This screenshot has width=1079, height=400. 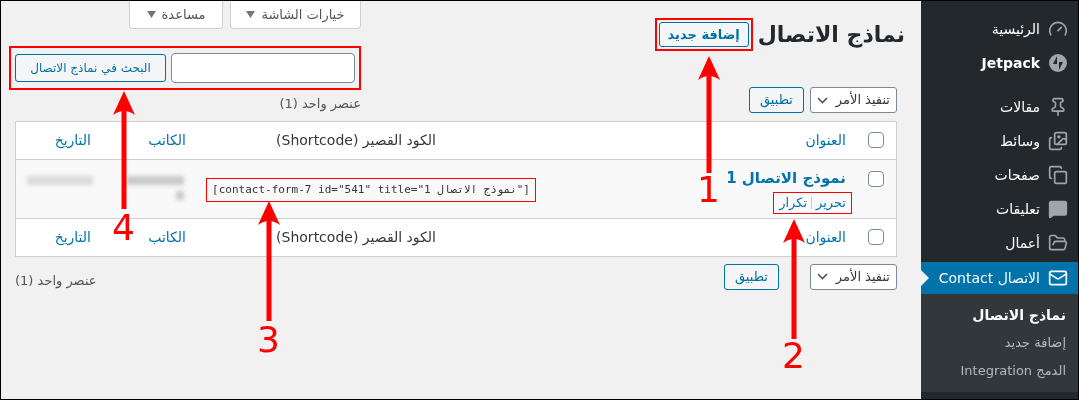 What do you see at coordinates (1058, 141) in the screenshot?
I see `media-icon` at bounding box center [1058, 141].